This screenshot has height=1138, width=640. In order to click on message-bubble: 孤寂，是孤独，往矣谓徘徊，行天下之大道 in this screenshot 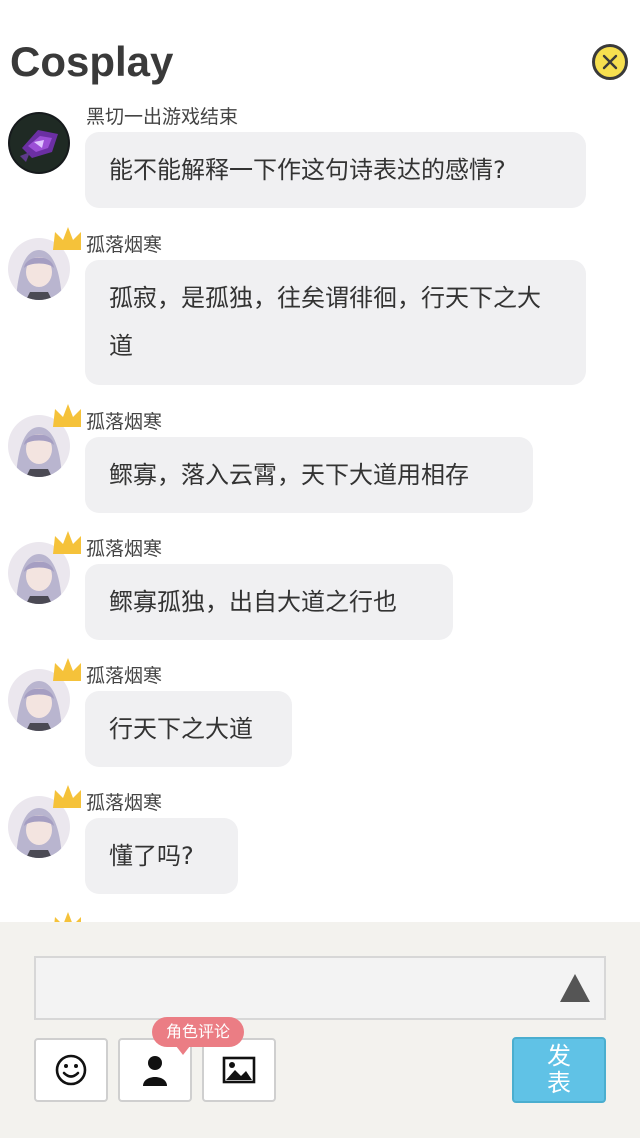, I will do `click(335, 322)`.